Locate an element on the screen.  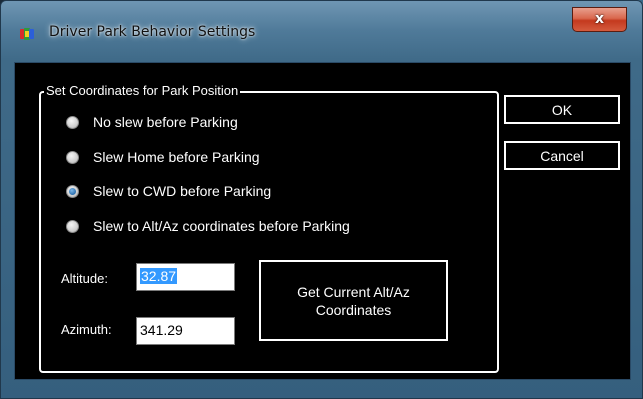
radio-label: No slew before Parking is located at coordinates (165, 122).